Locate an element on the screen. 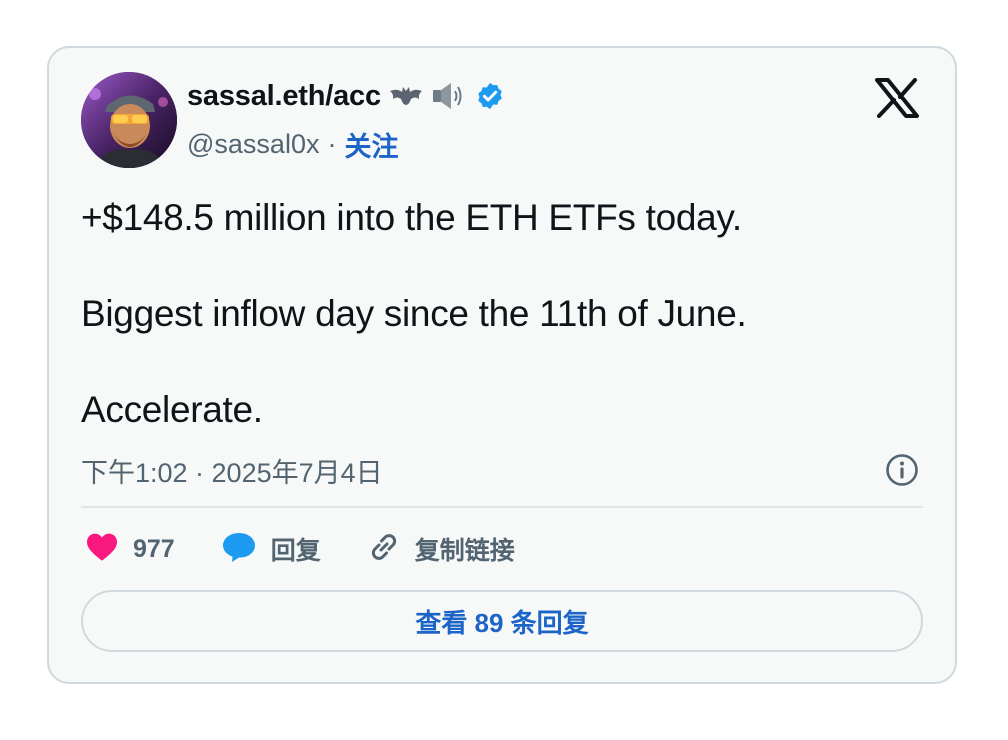 This screenshot has height=740, width=1008. view-replies-label: 查看 89 条回复 is located at coordinates (502, 622).